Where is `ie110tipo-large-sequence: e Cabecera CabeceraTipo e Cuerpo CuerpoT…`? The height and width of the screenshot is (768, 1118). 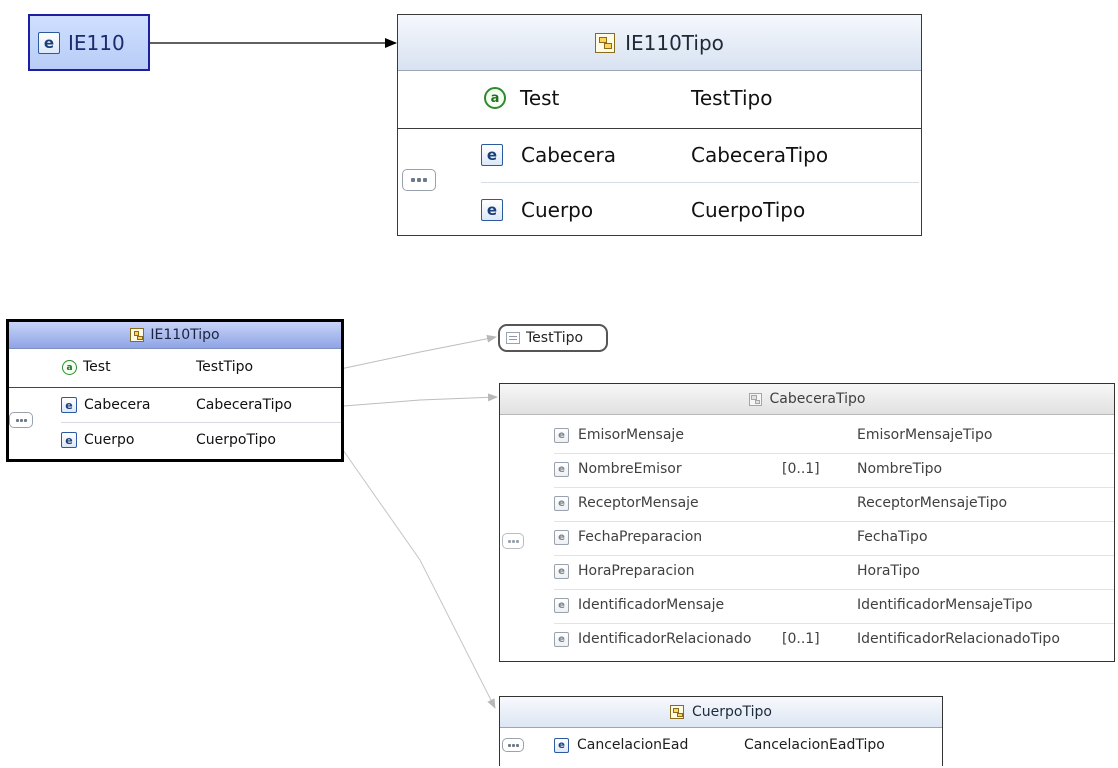 ie110tipo-large-sequence: e Cabecera CabeceraTipo e Cuerpo CuerpoT… is located at coordinates (659, 183).